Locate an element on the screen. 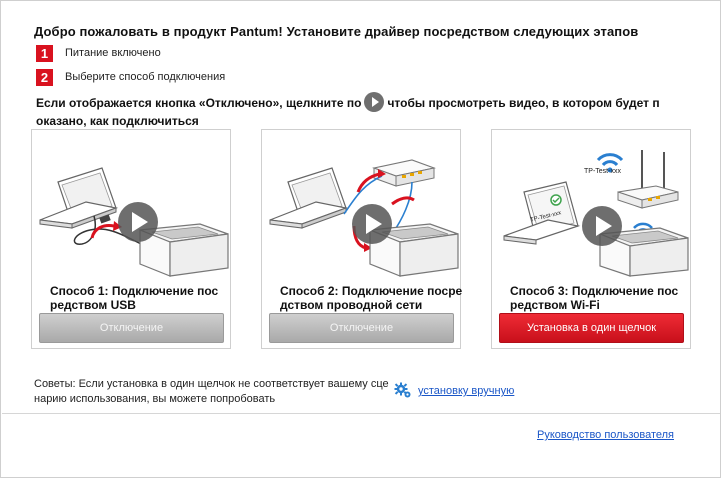 Image resolution: width=721 pixels, height=478 pixels. step-2: 2 Выберите способ подключения is located at coordinates (130, 77).